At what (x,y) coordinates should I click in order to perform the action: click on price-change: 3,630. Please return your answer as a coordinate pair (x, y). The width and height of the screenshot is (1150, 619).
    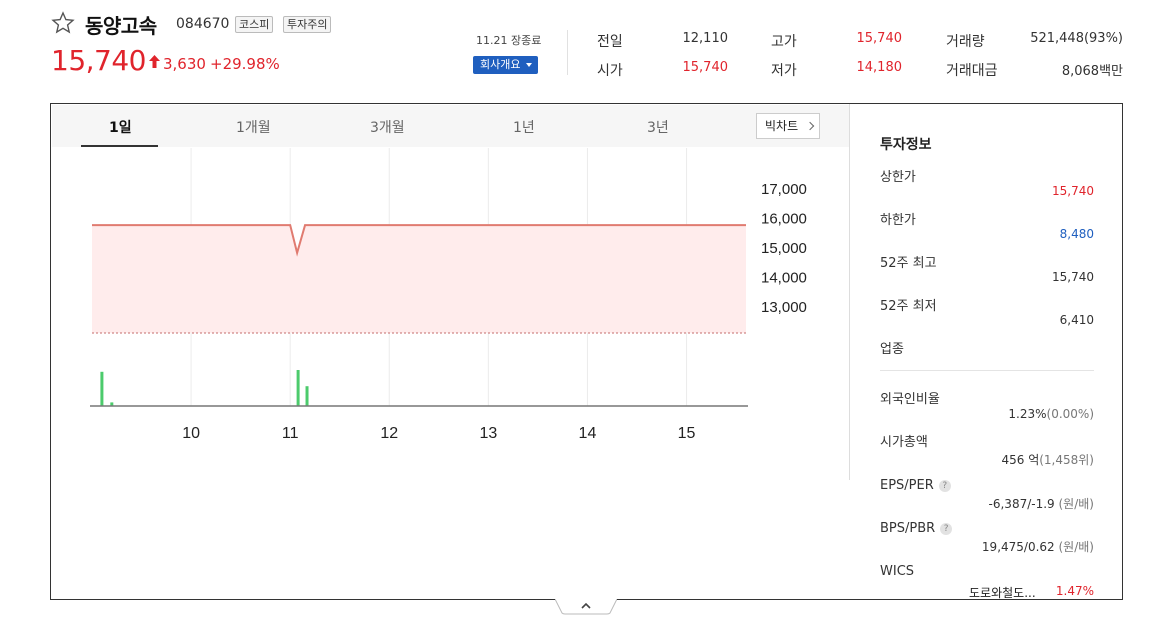
    Looking at the image, I should click on (184, 64).